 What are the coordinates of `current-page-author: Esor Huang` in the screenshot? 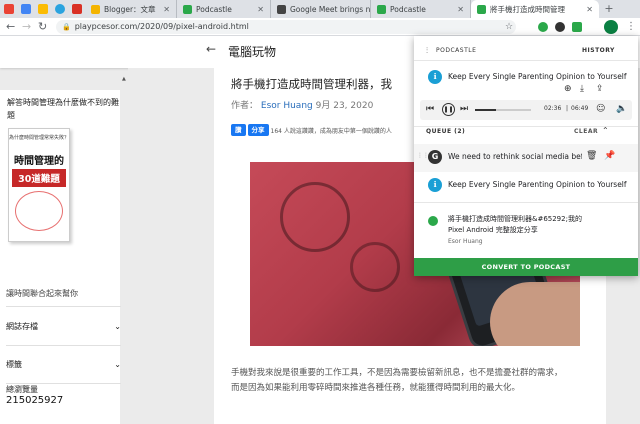 It's located at (465, 241).